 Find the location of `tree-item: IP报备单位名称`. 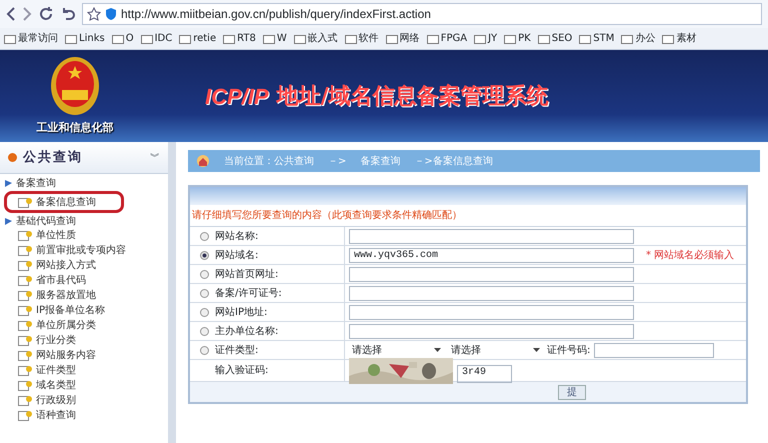

tree-item: IP报备单位名称 is located at coordinates (86, 310).